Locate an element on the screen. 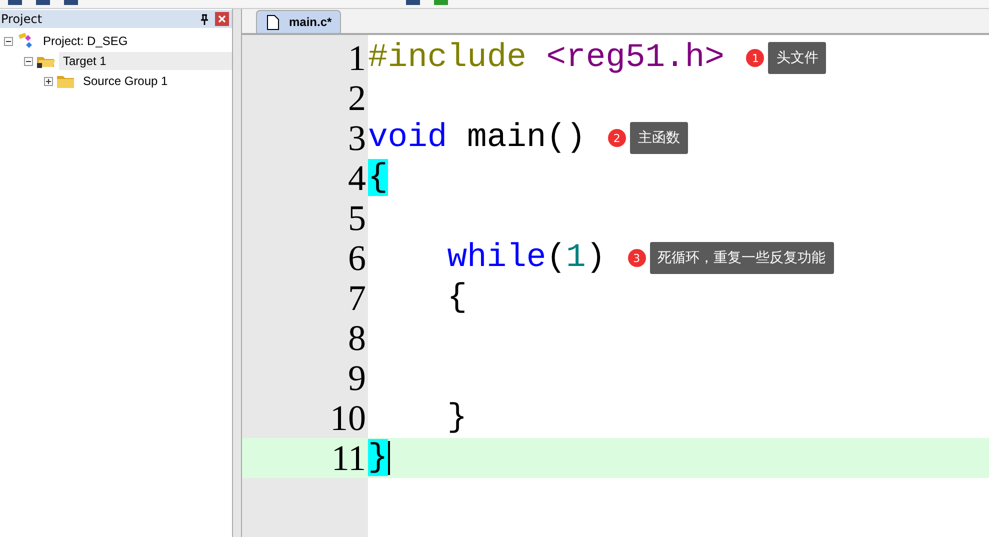 Image resolution: width=989 pixels, height=537 pixels. file-tab: main.c* is located at coordinates (298, 21).